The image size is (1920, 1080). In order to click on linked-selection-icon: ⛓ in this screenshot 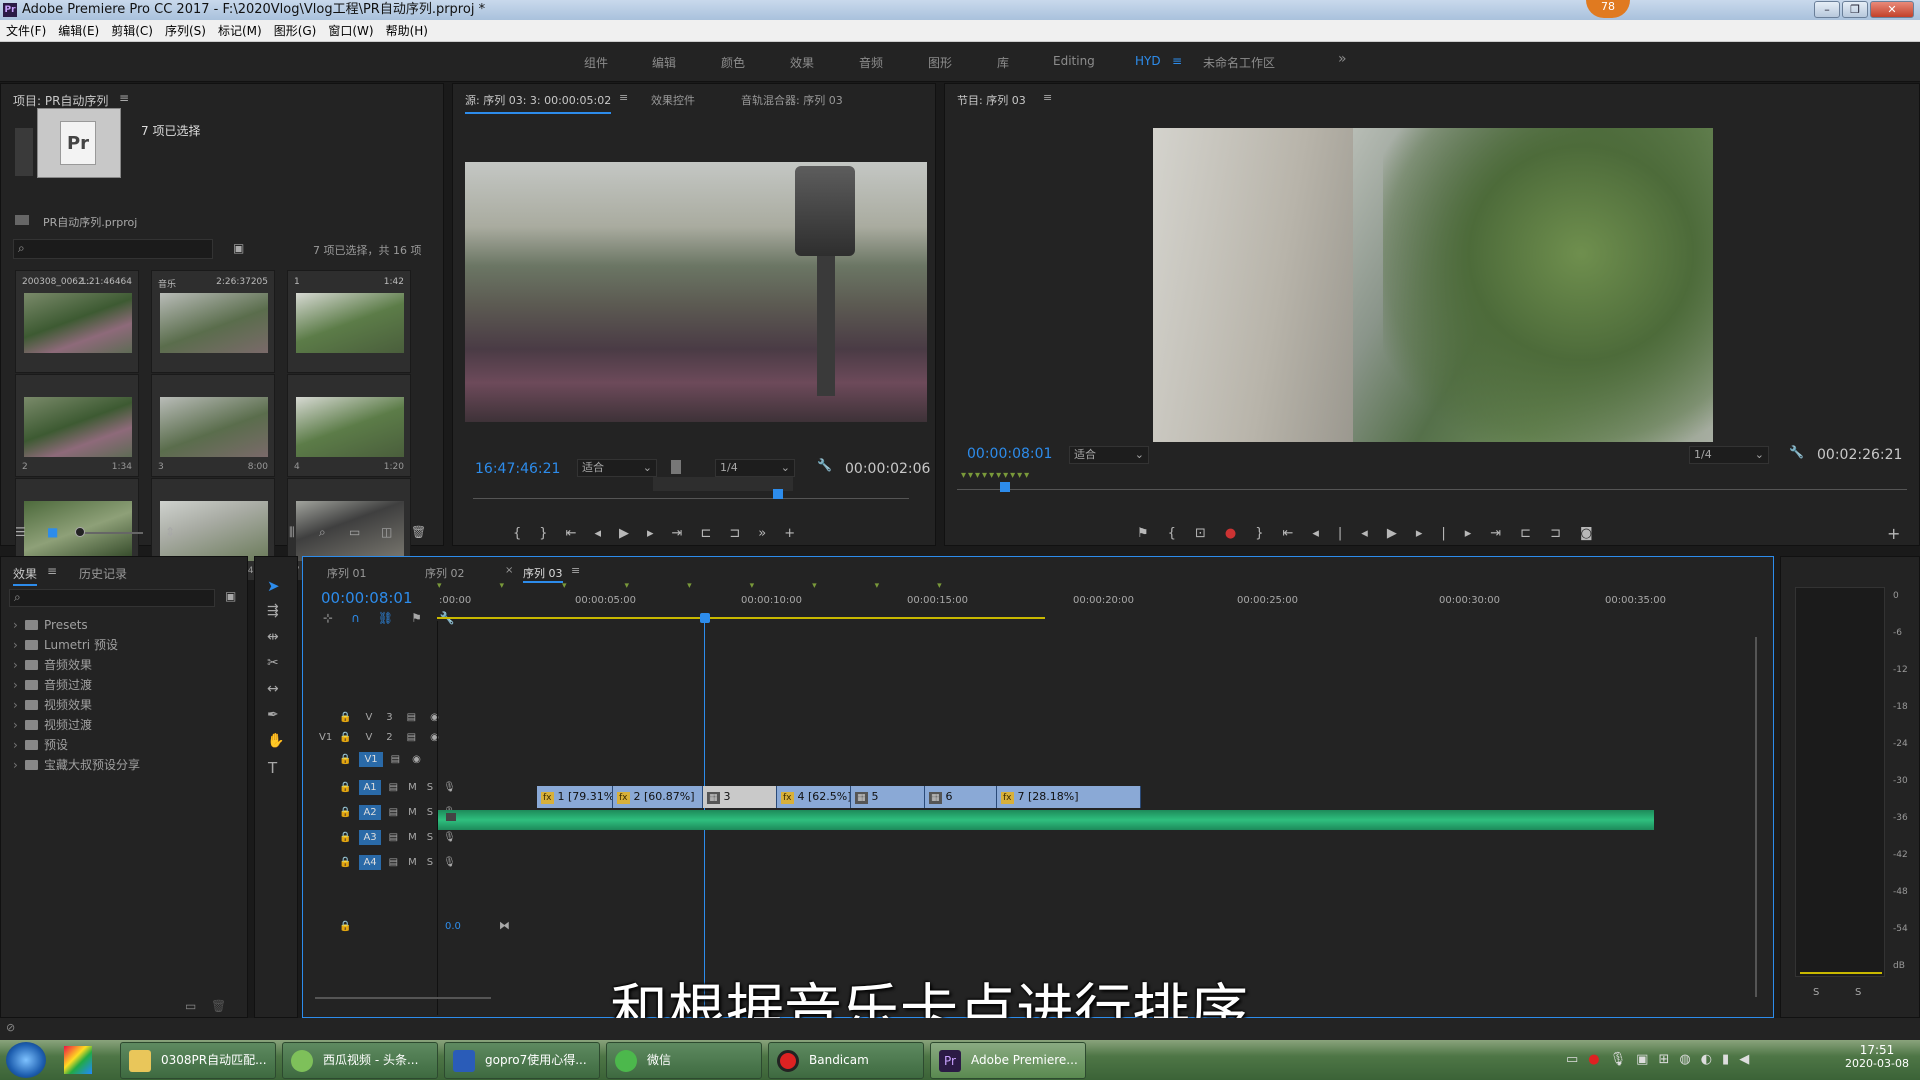, I will do `click(394, 618)`.